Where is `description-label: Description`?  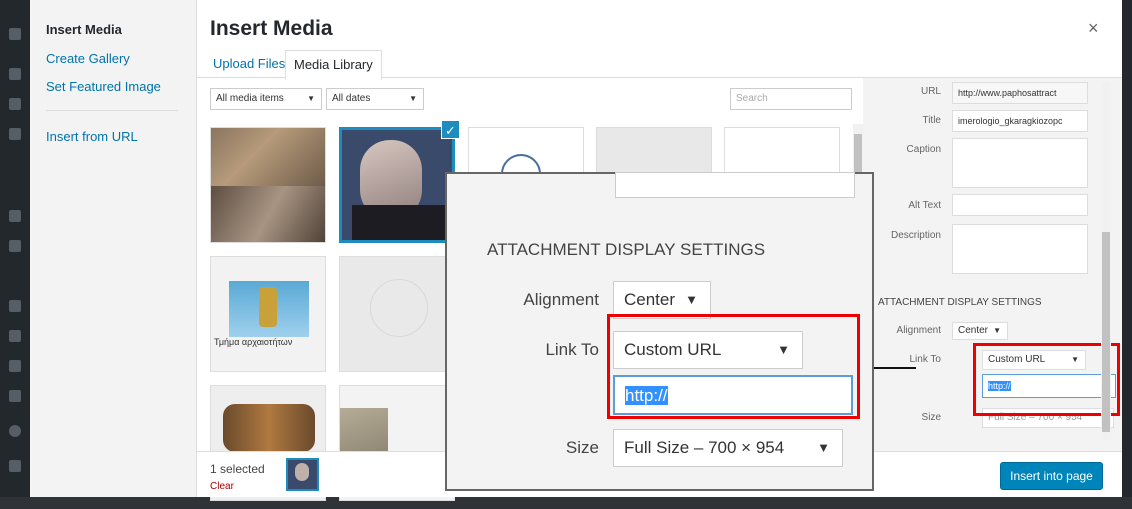
description-label: Description is located at coordinates (915, 235).